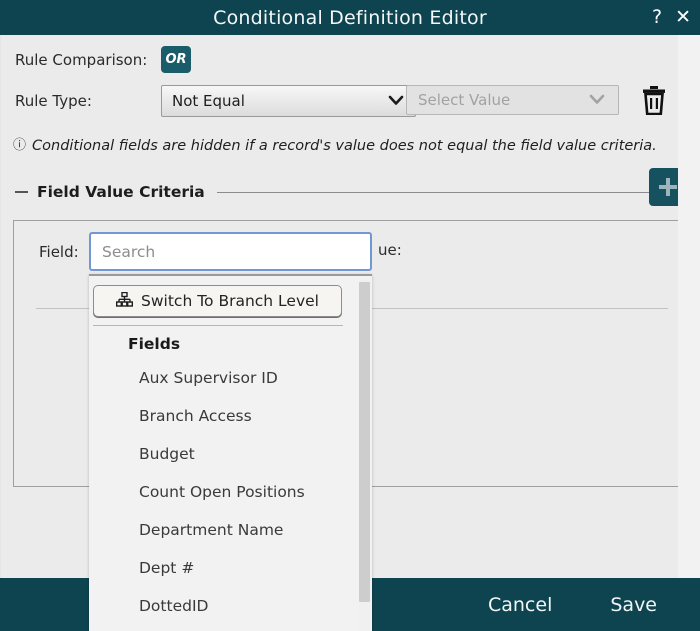 This screenshot has width=700, height=631. Describe the element at coordinates (211, 530) in the screenshot. I see `list-item-label: Department Name` at that location.